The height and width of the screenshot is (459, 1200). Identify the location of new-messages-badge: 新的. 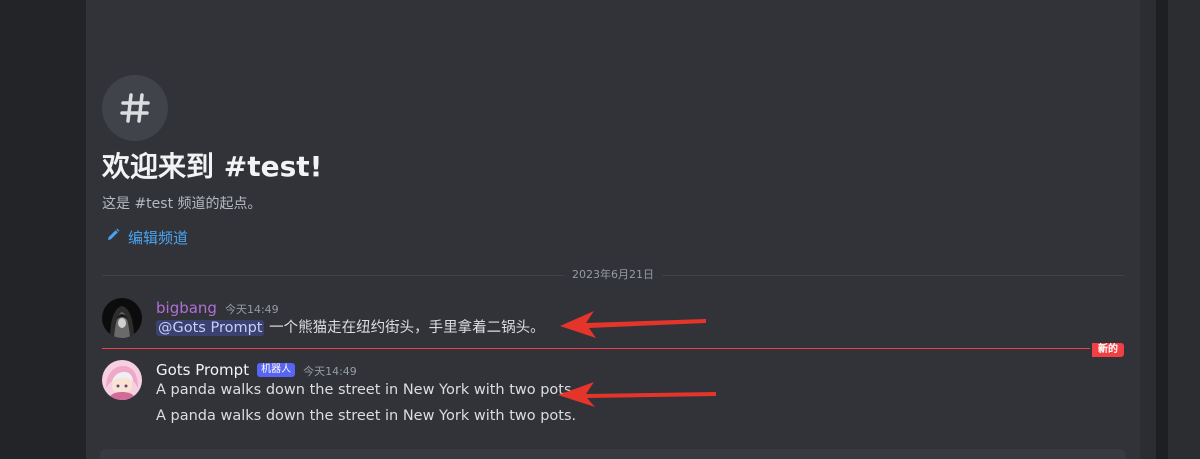
(1108, 350).